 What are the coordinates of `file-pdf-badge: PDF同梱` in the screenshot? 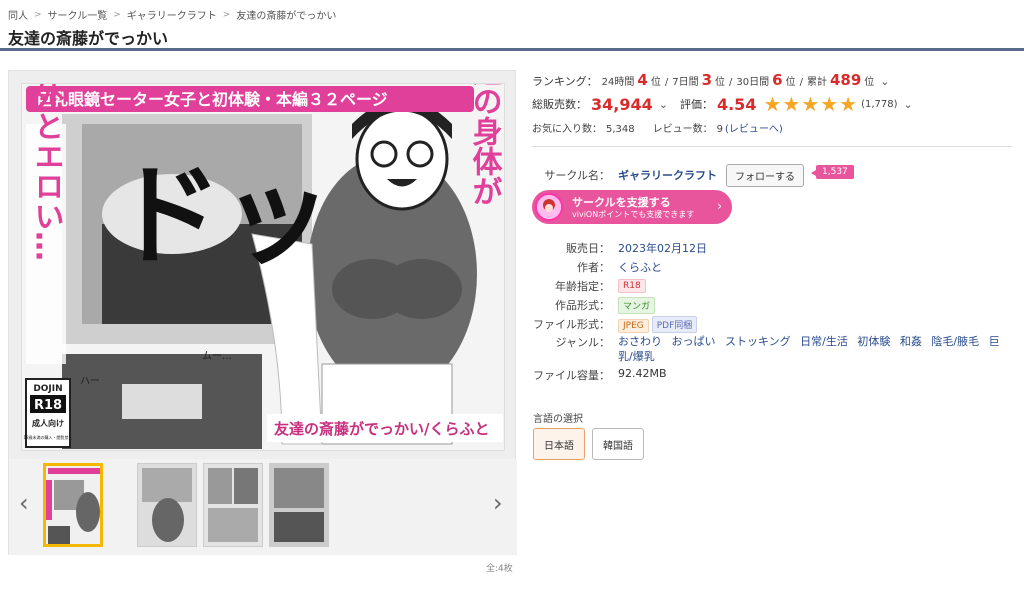 It's located at (674, 324).